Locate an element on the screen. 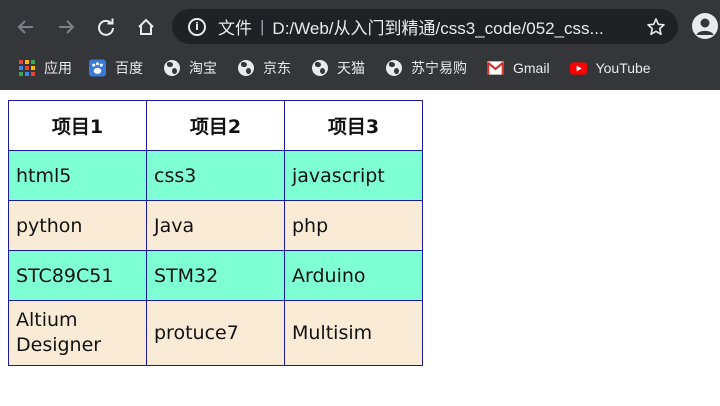 The image size is (720, 406). table-row: STC89C51 STM32 Arduino is located at coordinates (215, 275).